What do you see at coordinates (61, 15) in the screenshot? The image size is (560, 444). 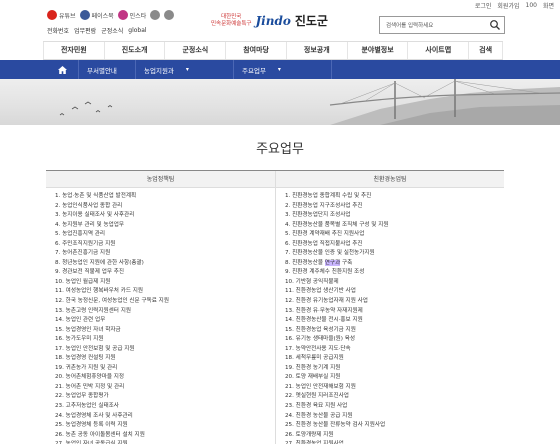 I see `youtube-link: 유튜브` at bounding box center [61, 15].